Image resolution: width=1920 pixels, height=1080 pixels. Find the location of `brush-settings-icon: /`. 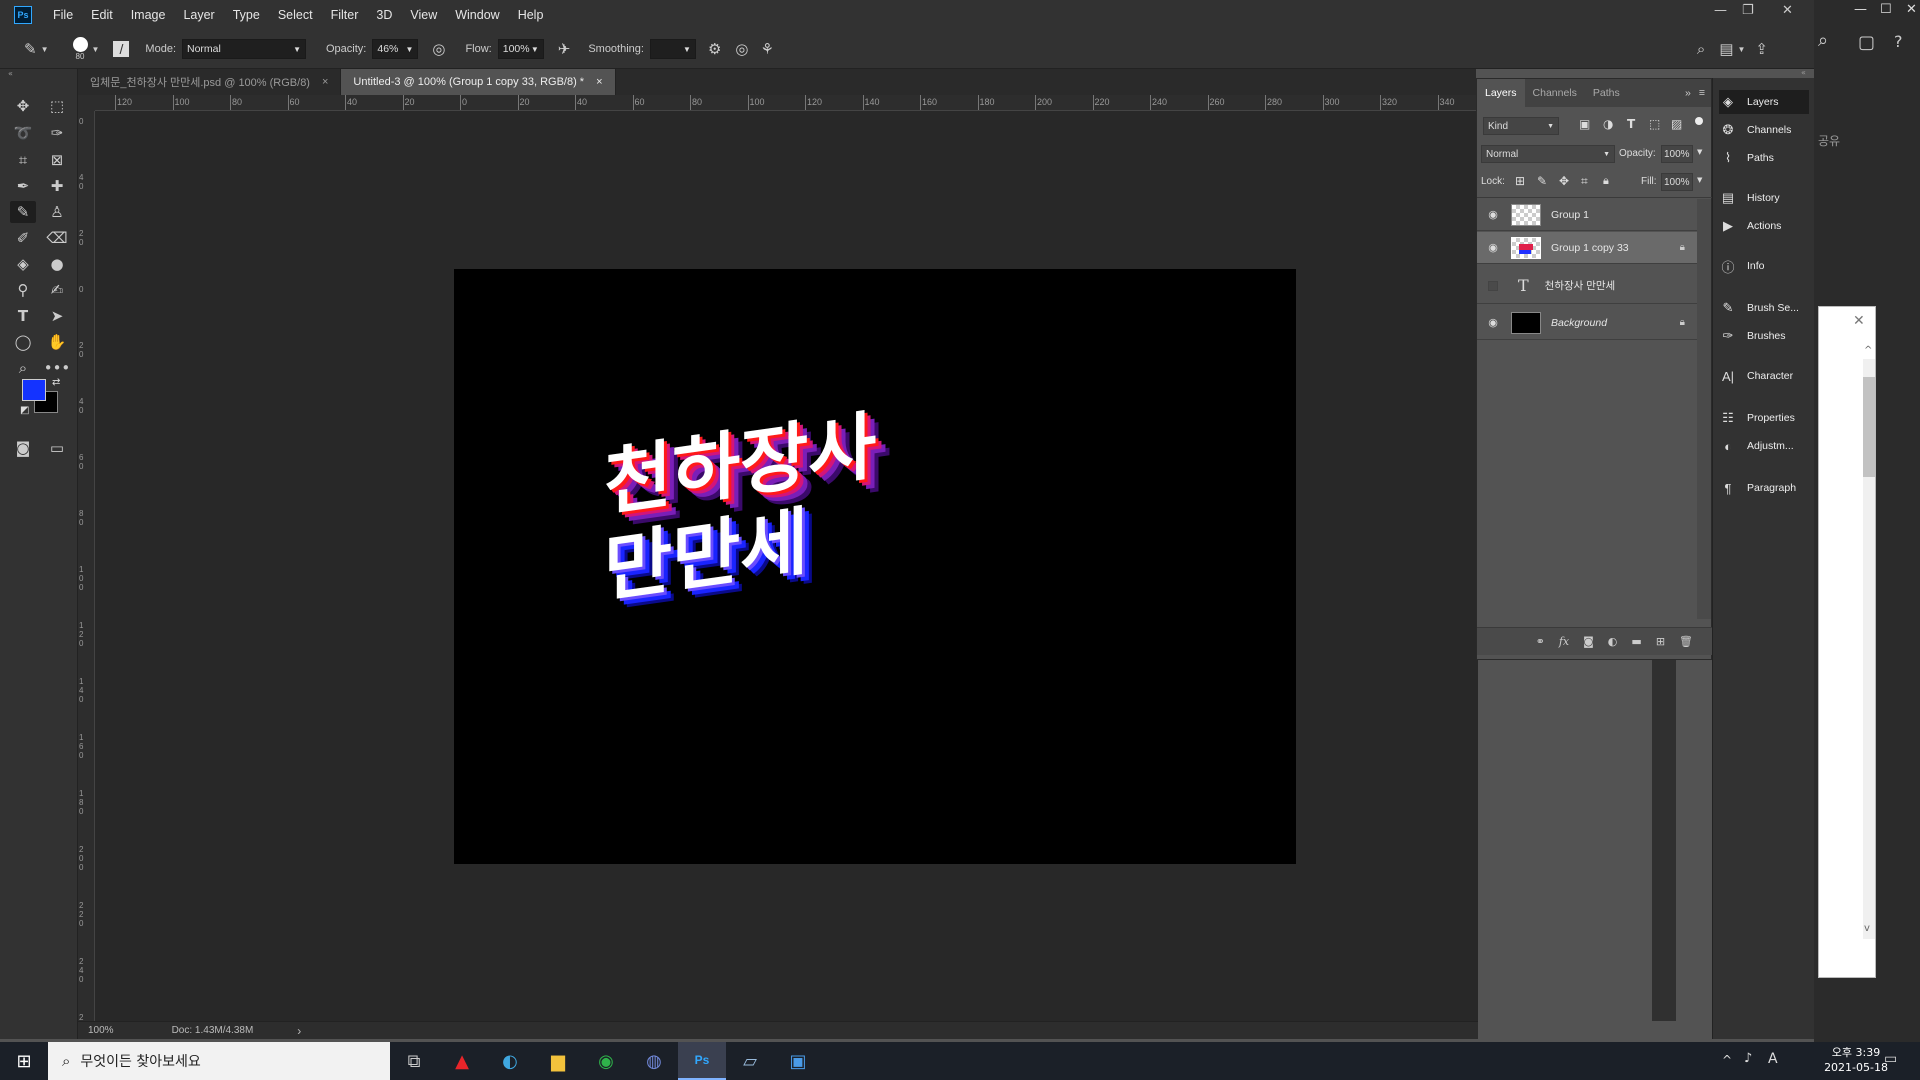

brush-settings-icon: / is located at coordinates (121, 49).